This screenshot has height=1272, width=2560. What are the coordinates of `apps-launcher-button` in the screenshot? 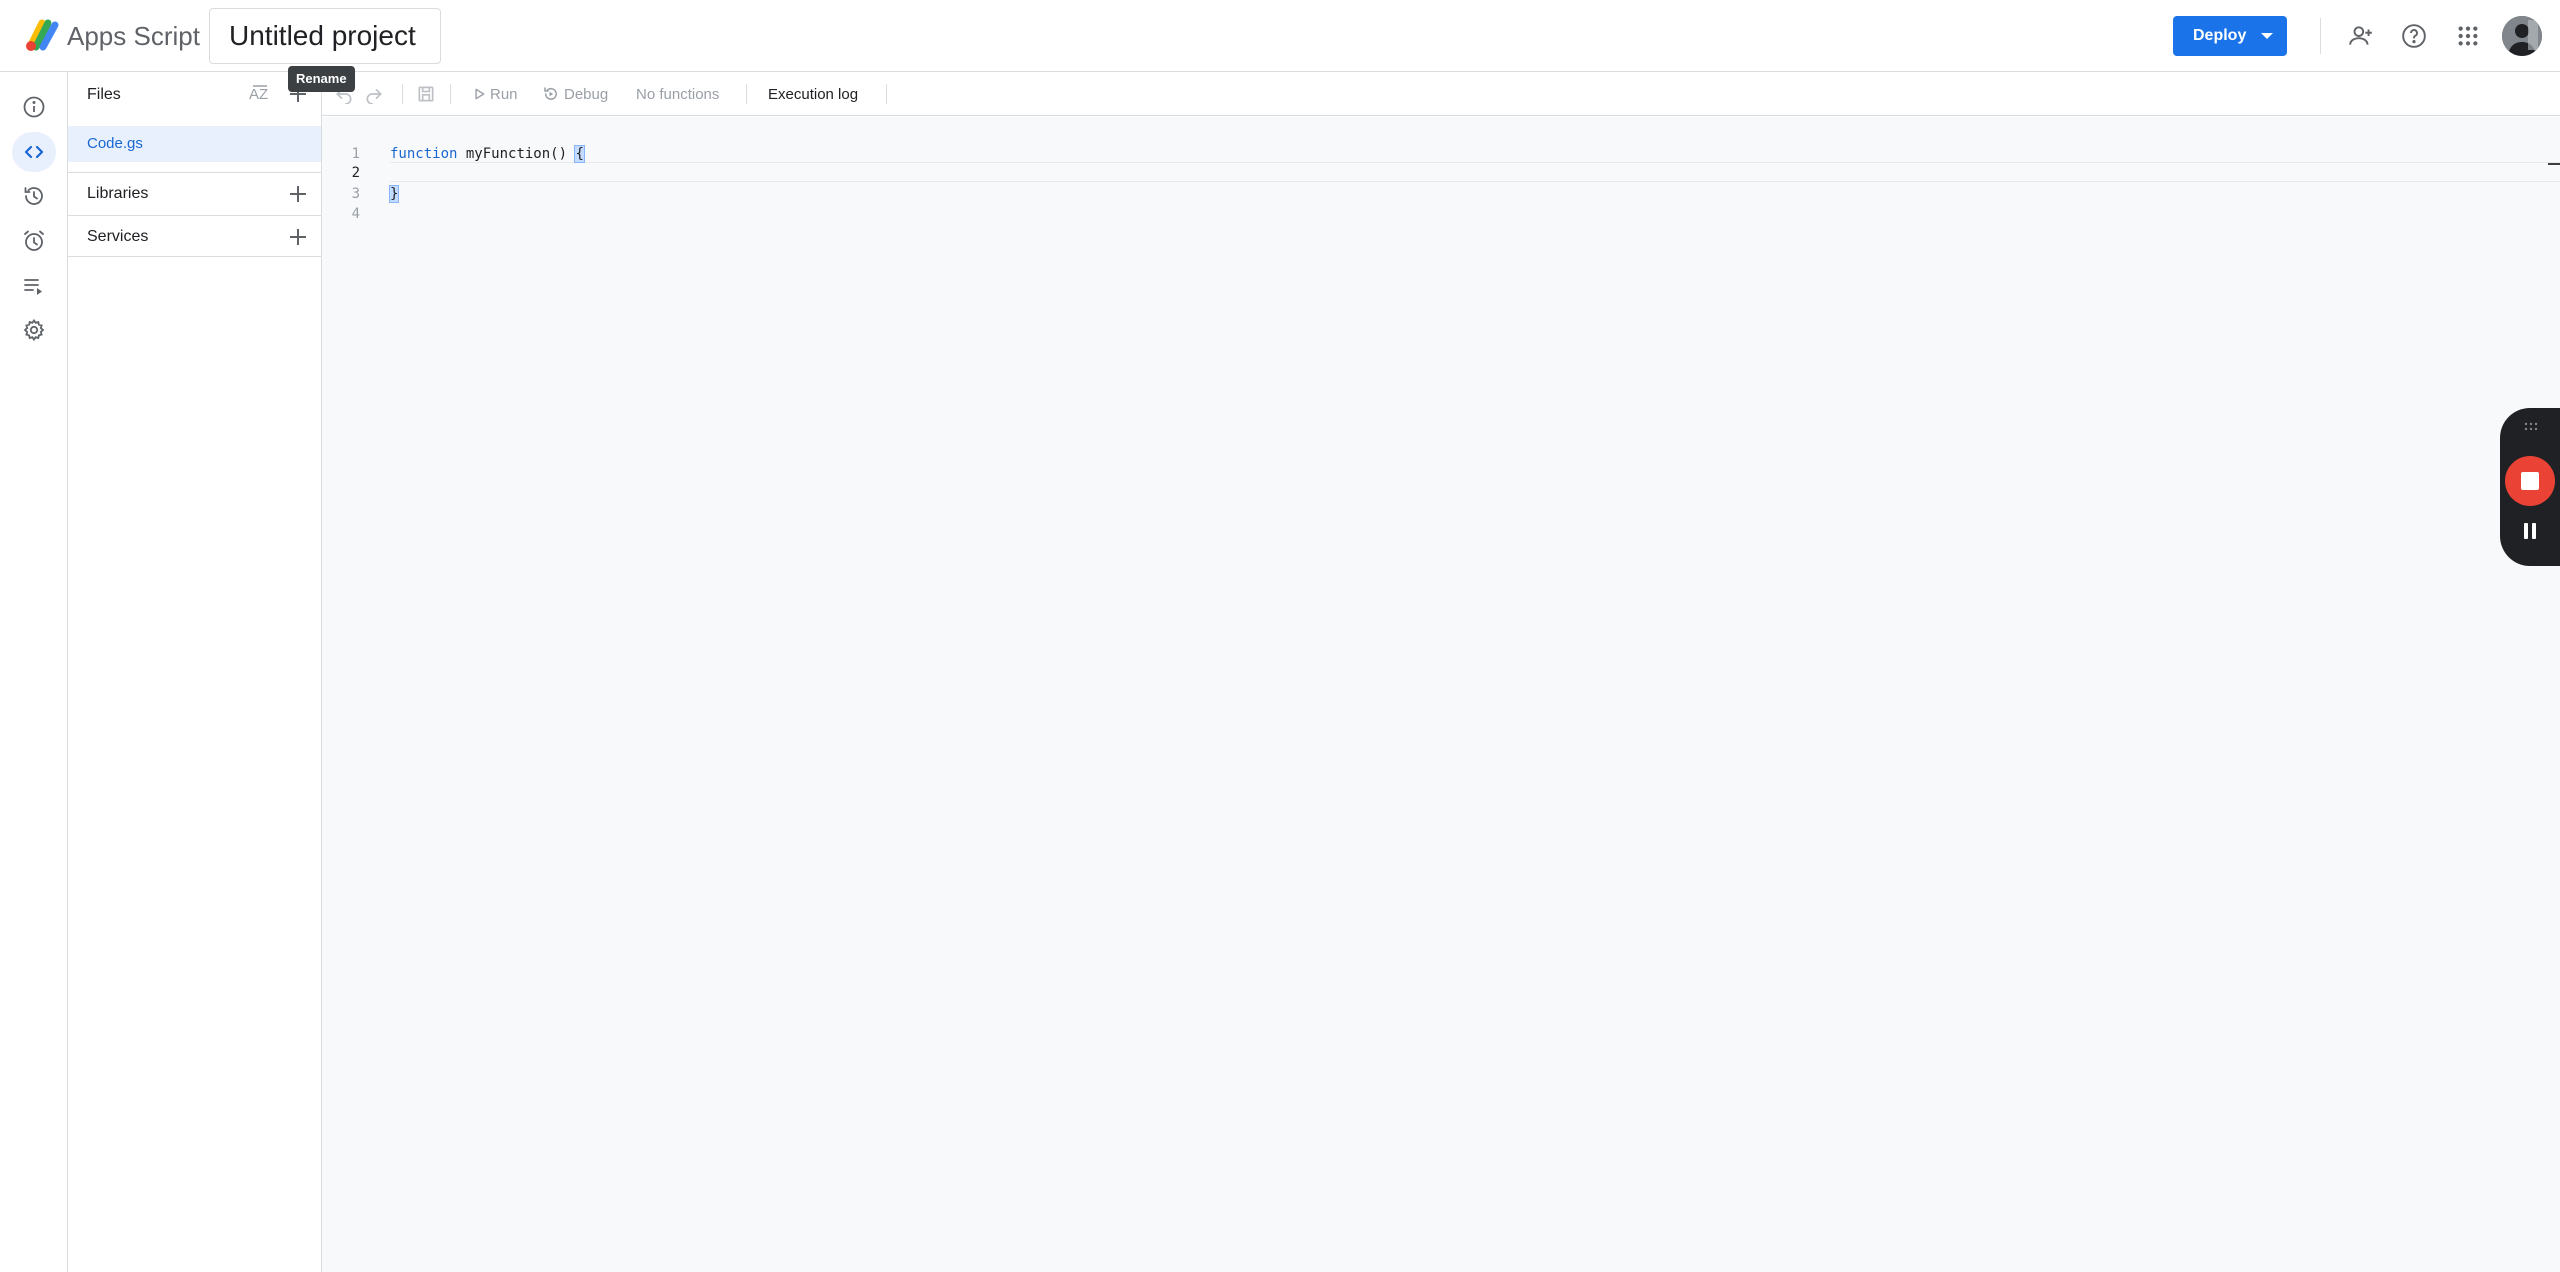 It's located at (2468, 36).